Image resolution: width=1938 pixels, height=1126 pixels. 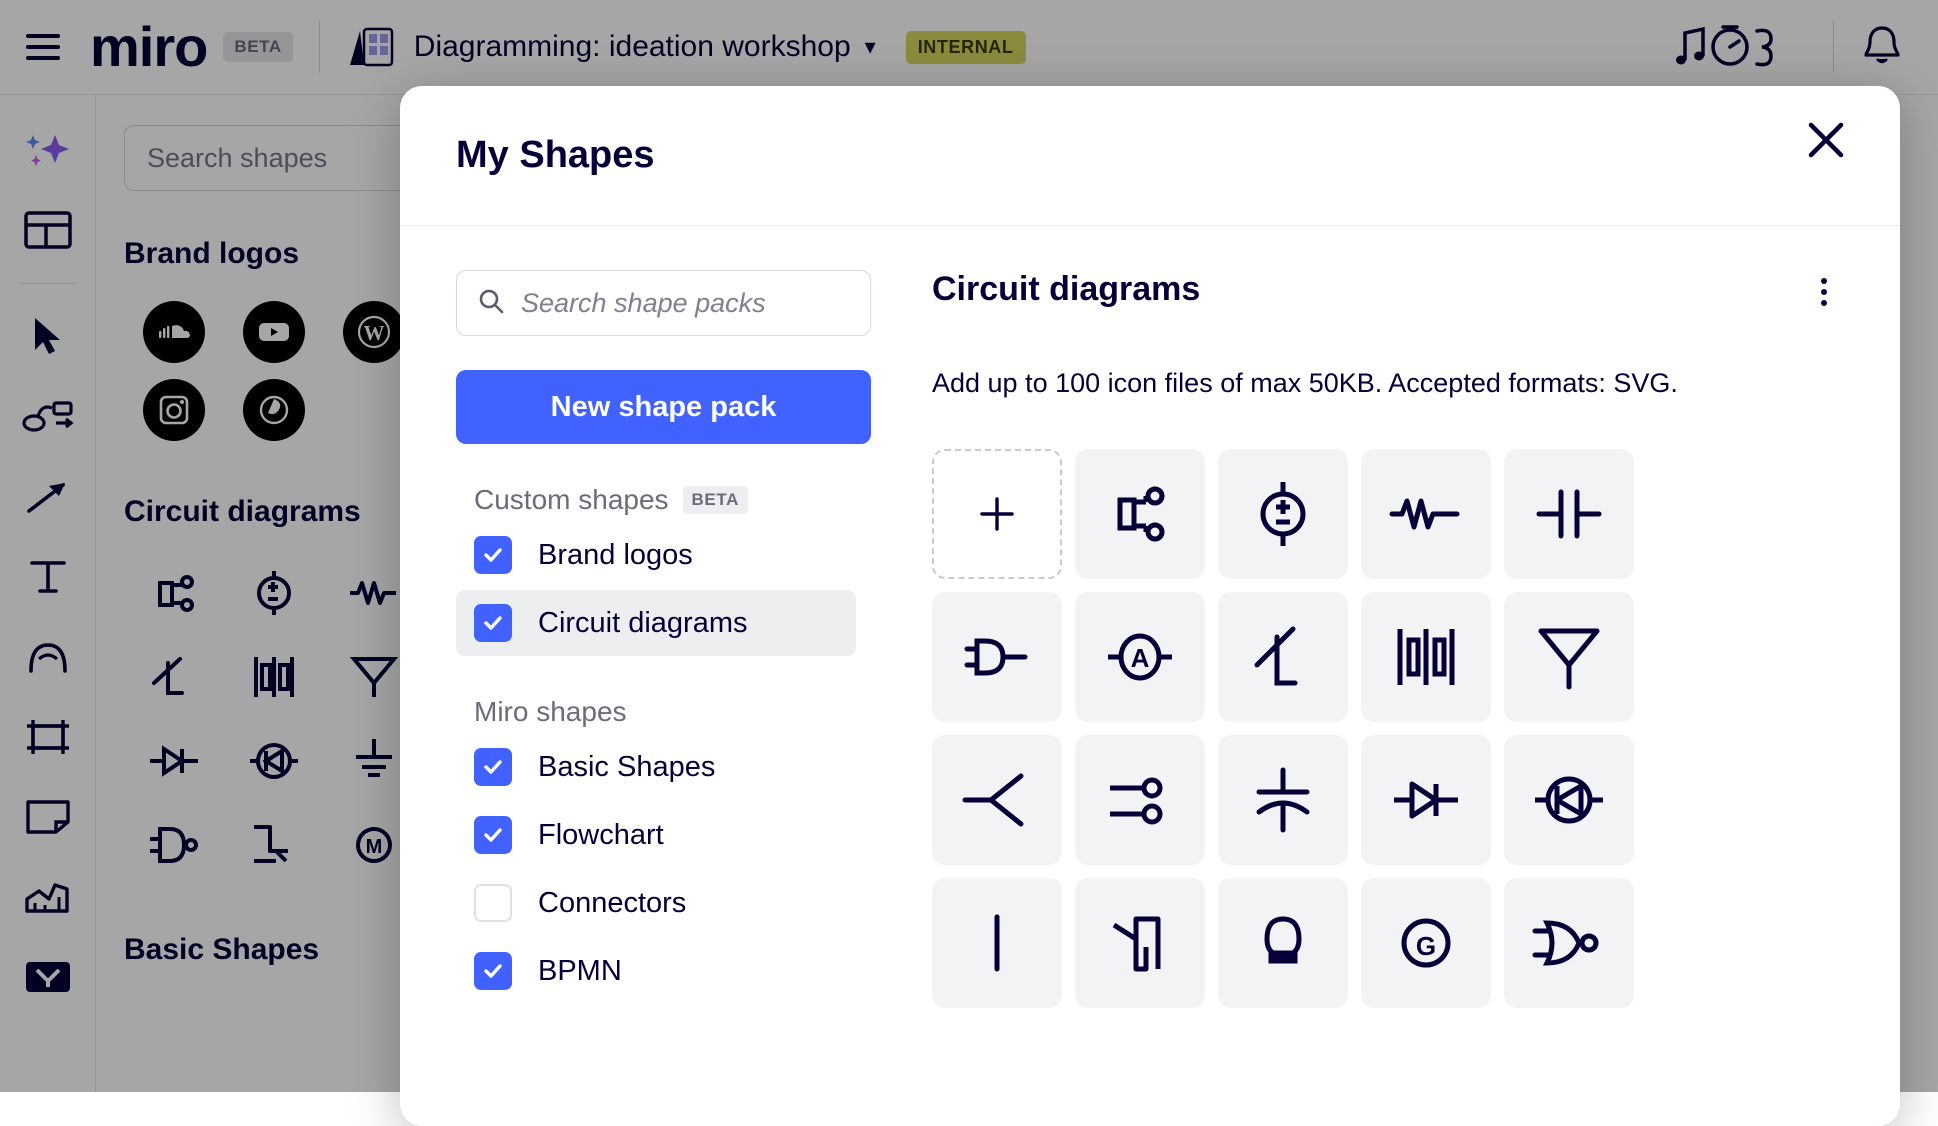 What do you see at coordinates (997, 943) in the screenshot?
I see `wire-icon` at bounding box center [997, 943].